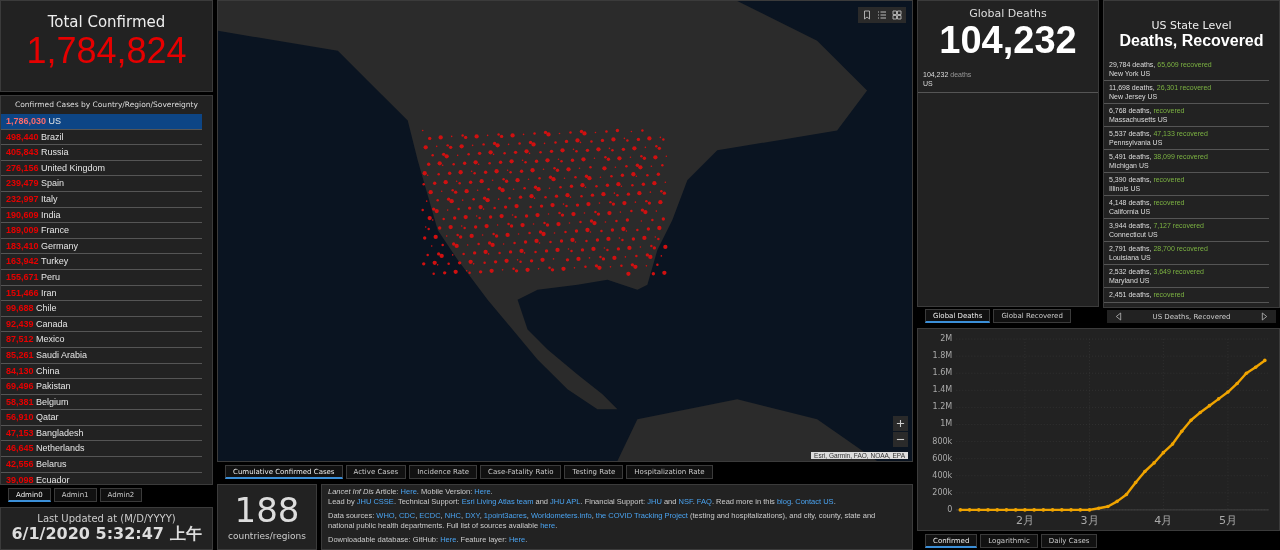 This screenshot has height=550, width=1280. What do you see at coordinates (897, 15) in the screenshot?
I see `grid-icon` at bounding box center [897, 15].